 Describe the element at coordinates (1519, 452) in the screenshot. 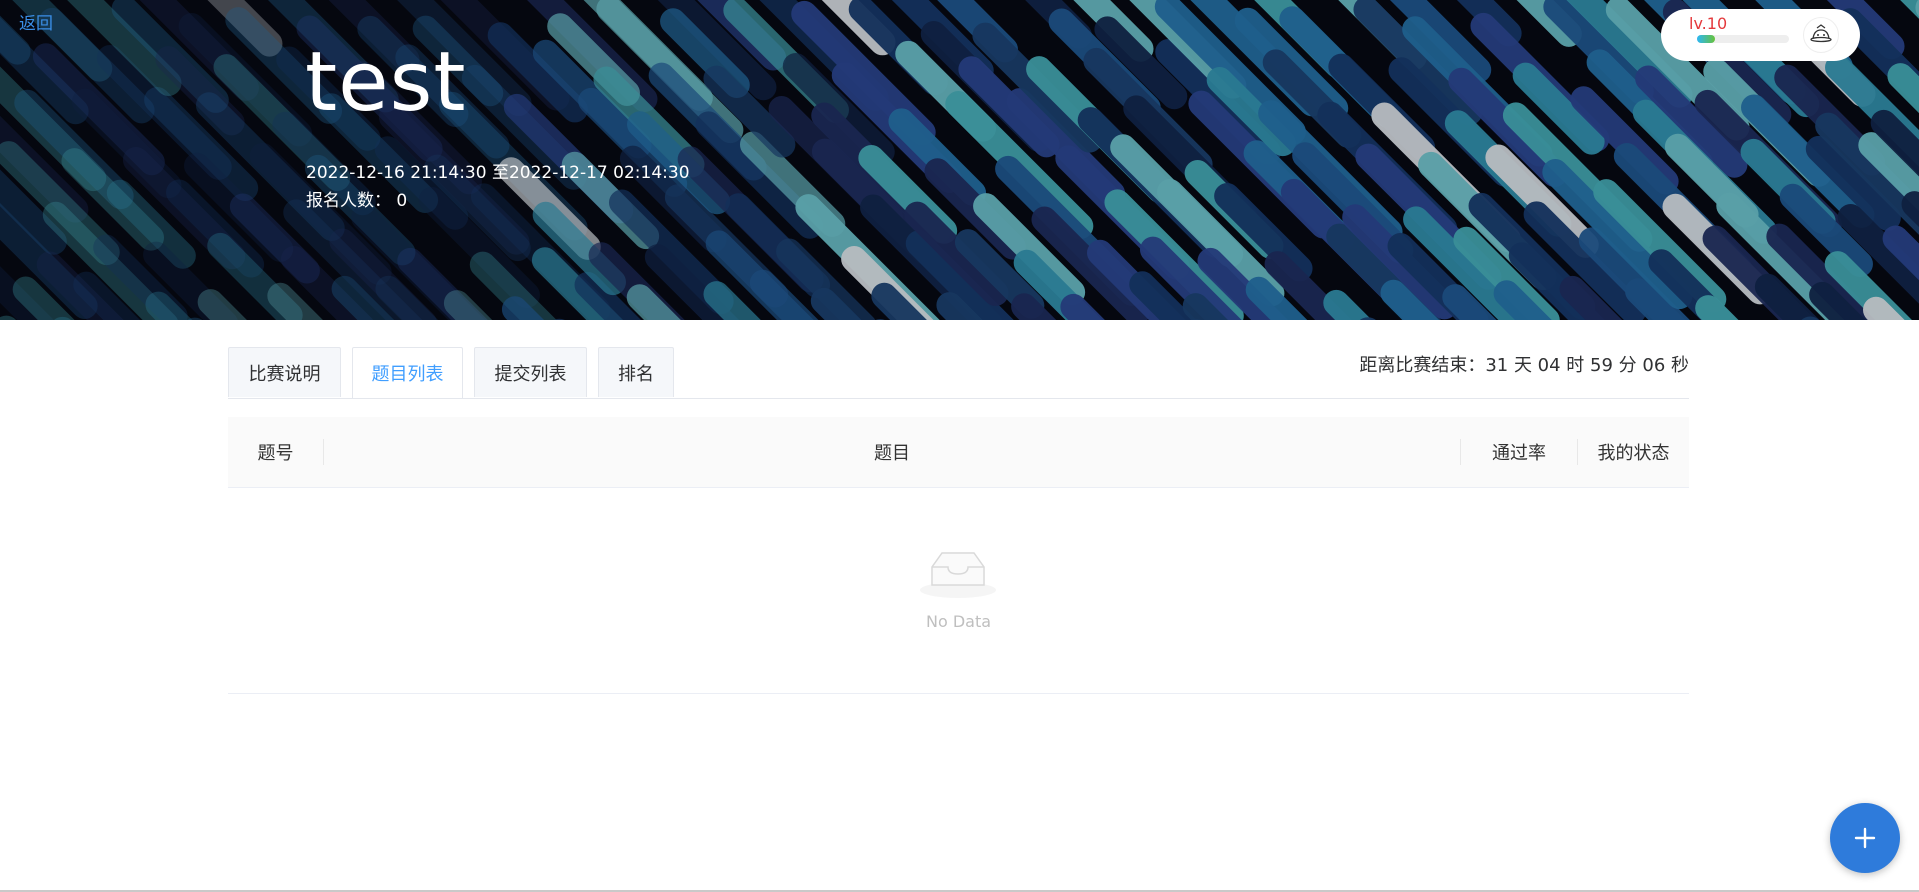

I see `column-header-pass-rate: 通过率` at that location.